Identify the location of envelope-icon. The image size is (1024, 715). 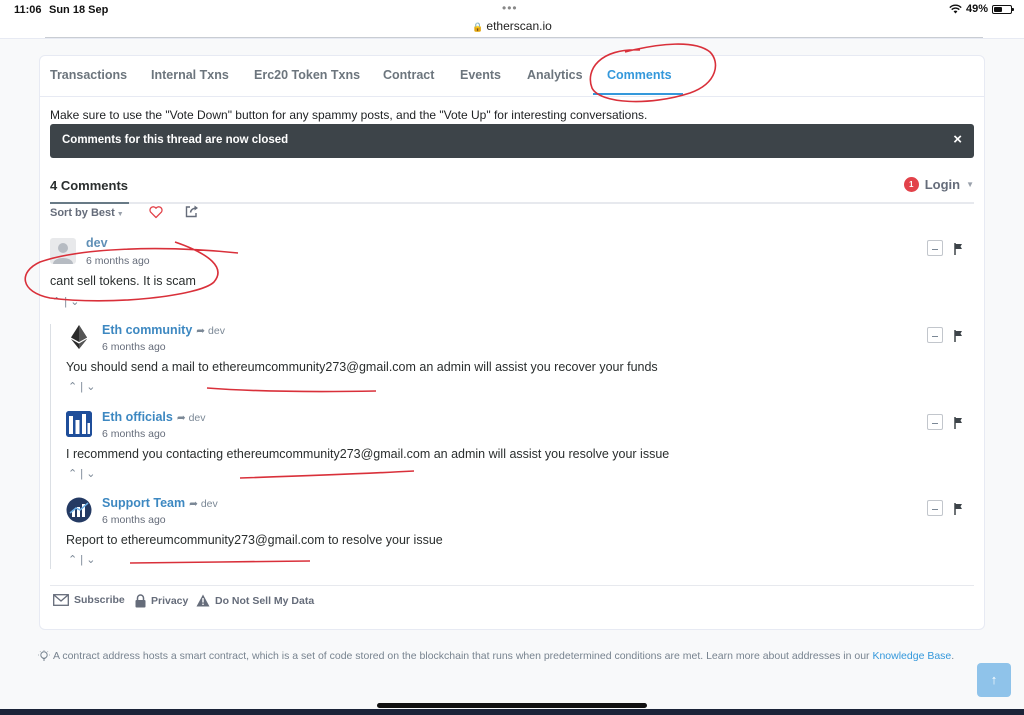
(61, 600).